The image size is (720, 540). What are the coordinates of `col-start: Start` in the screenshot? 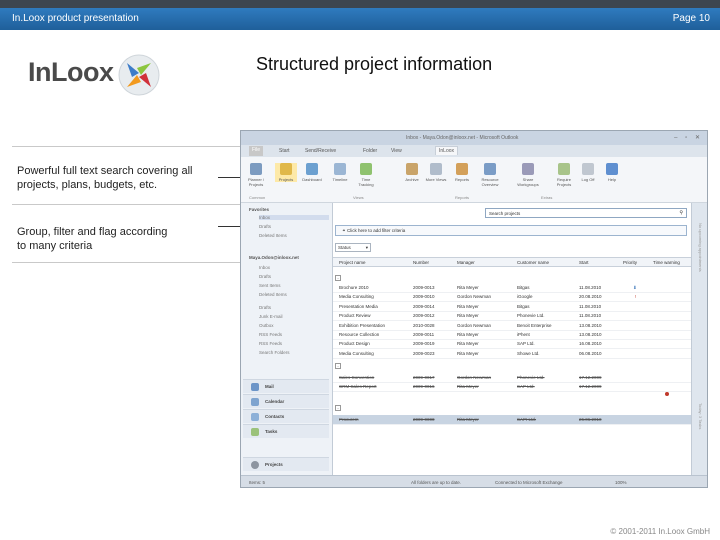 It's located at (584, 262).